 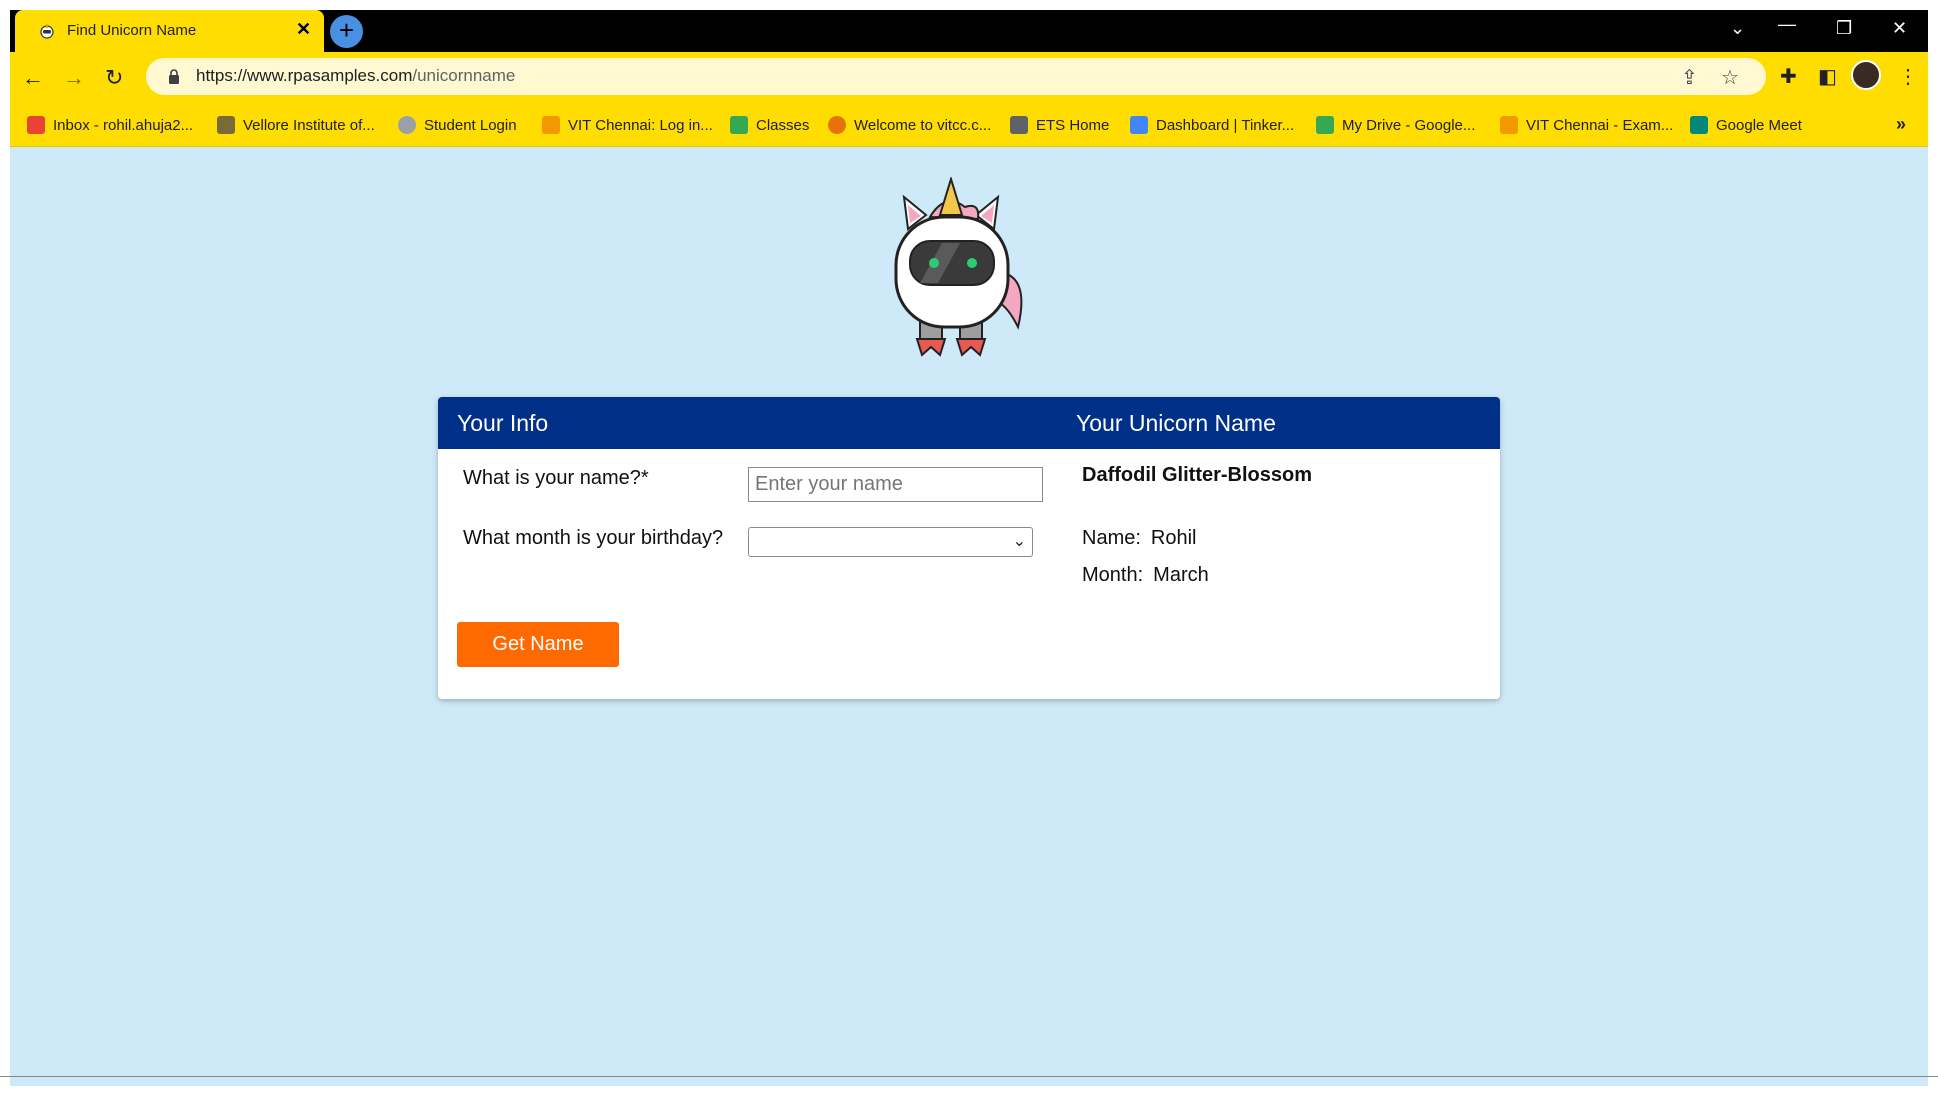 What do you see at coordinates (895, 484) in the screenshot?
I see `name-input` at bounding box center [895, 484].